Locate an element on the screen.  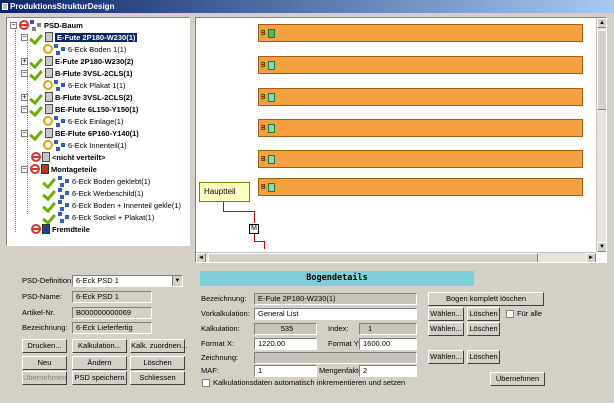
kalkulation-loeschen-button: Löschen is located at coordinates (483, 329).